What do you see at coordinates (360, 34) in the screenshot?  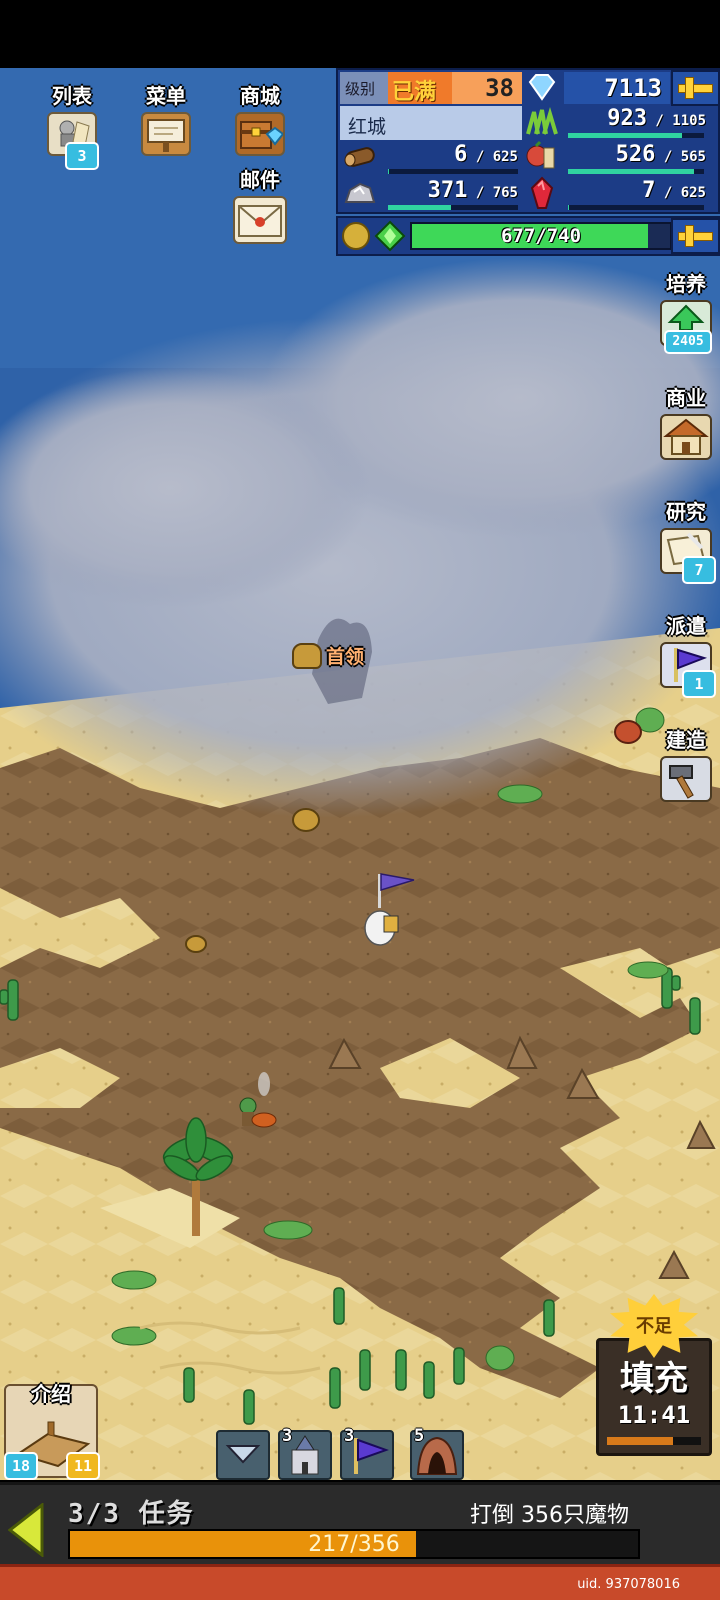 I see `status-bar` at bounding box center [360, 34].